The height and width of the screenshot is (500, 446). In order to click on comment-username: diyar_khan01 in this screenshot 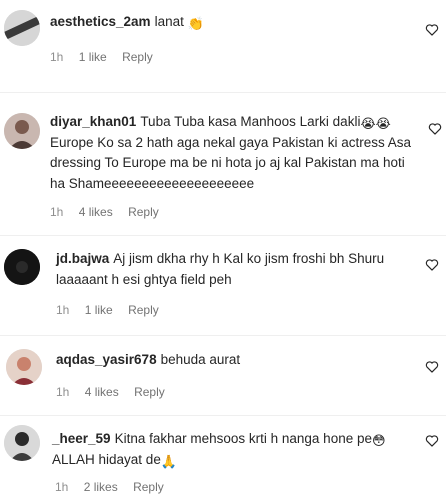, I will do `click(93, 121)`.